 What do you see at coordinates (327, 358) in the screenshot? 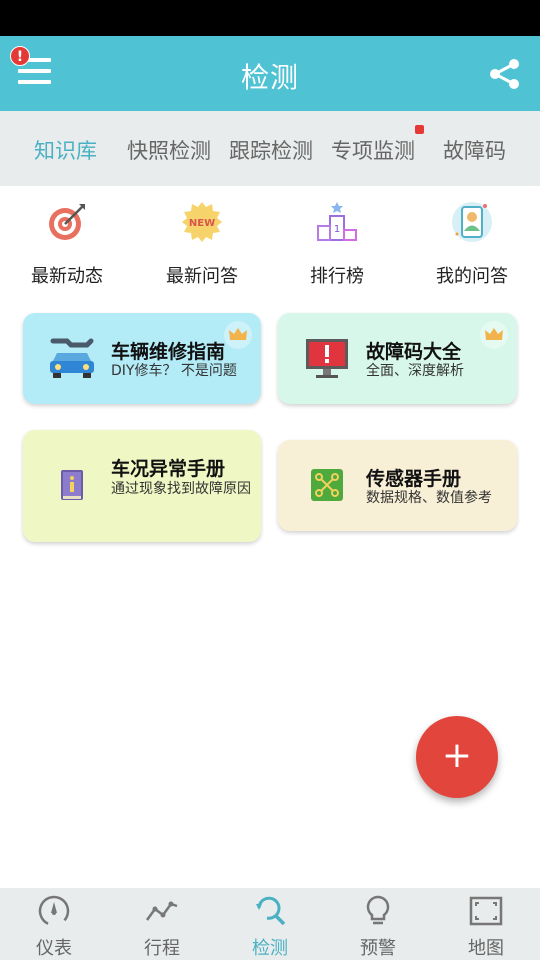
I see `monitor-alert-icon` at bounding box center [327, 358].